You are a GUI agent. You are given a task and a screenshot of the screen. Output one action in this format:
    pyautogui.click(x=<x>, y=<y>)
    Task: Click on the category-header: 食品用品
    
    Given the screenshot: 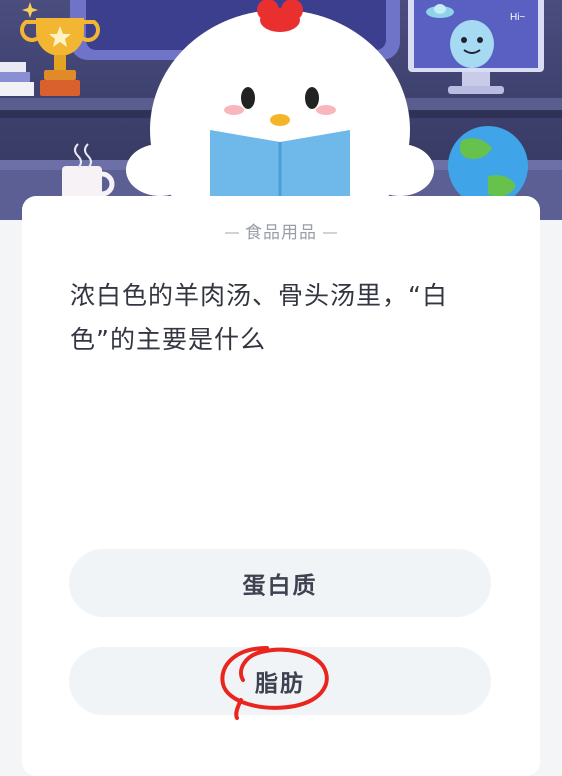 What is the action you would take?
    pyautogui.click(x=281, y=230)
    